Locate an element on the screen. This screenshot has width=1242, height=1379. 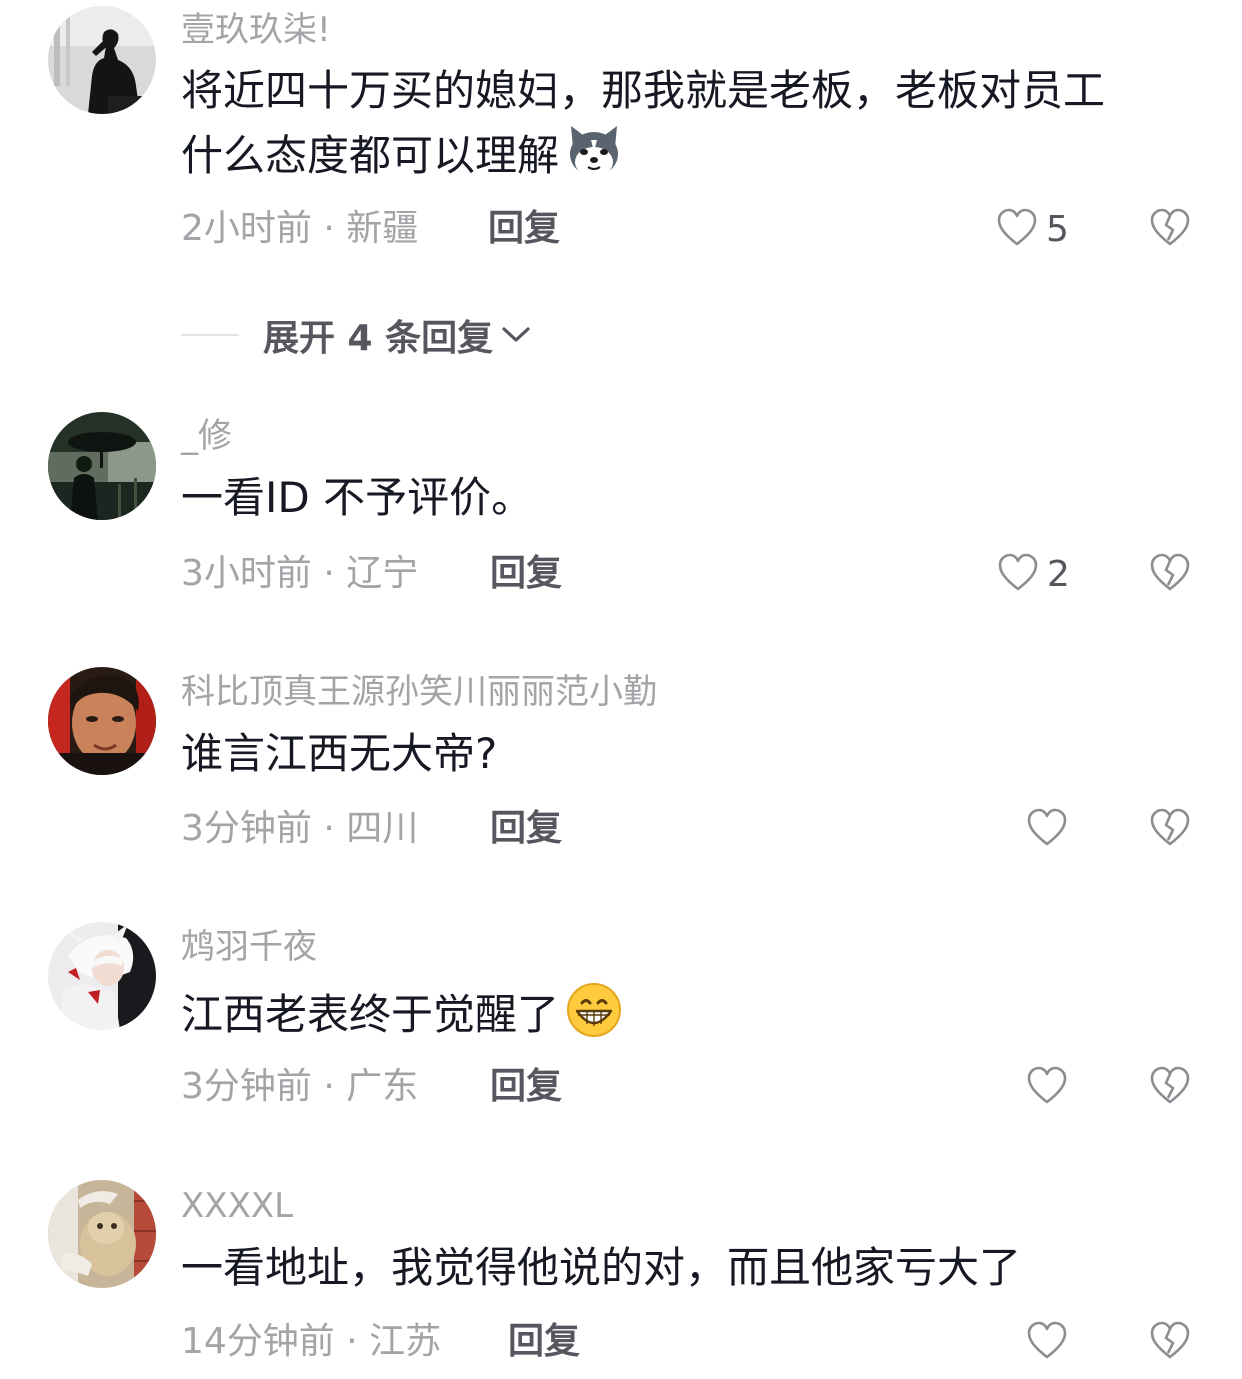
chevron-down-icon is located at coordinates (516, 335).